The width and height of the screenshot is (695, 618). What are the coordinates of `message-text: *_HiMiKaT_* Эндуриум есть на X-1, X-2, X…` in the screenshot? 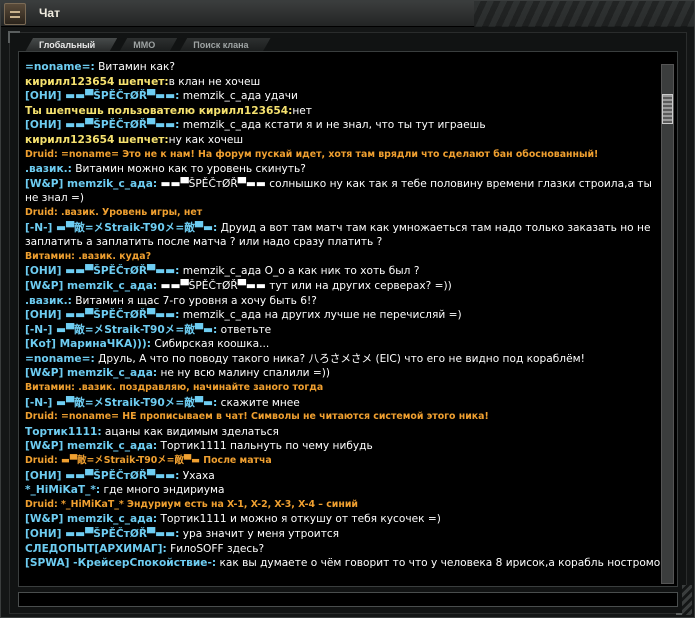 It's located at (207, 504).